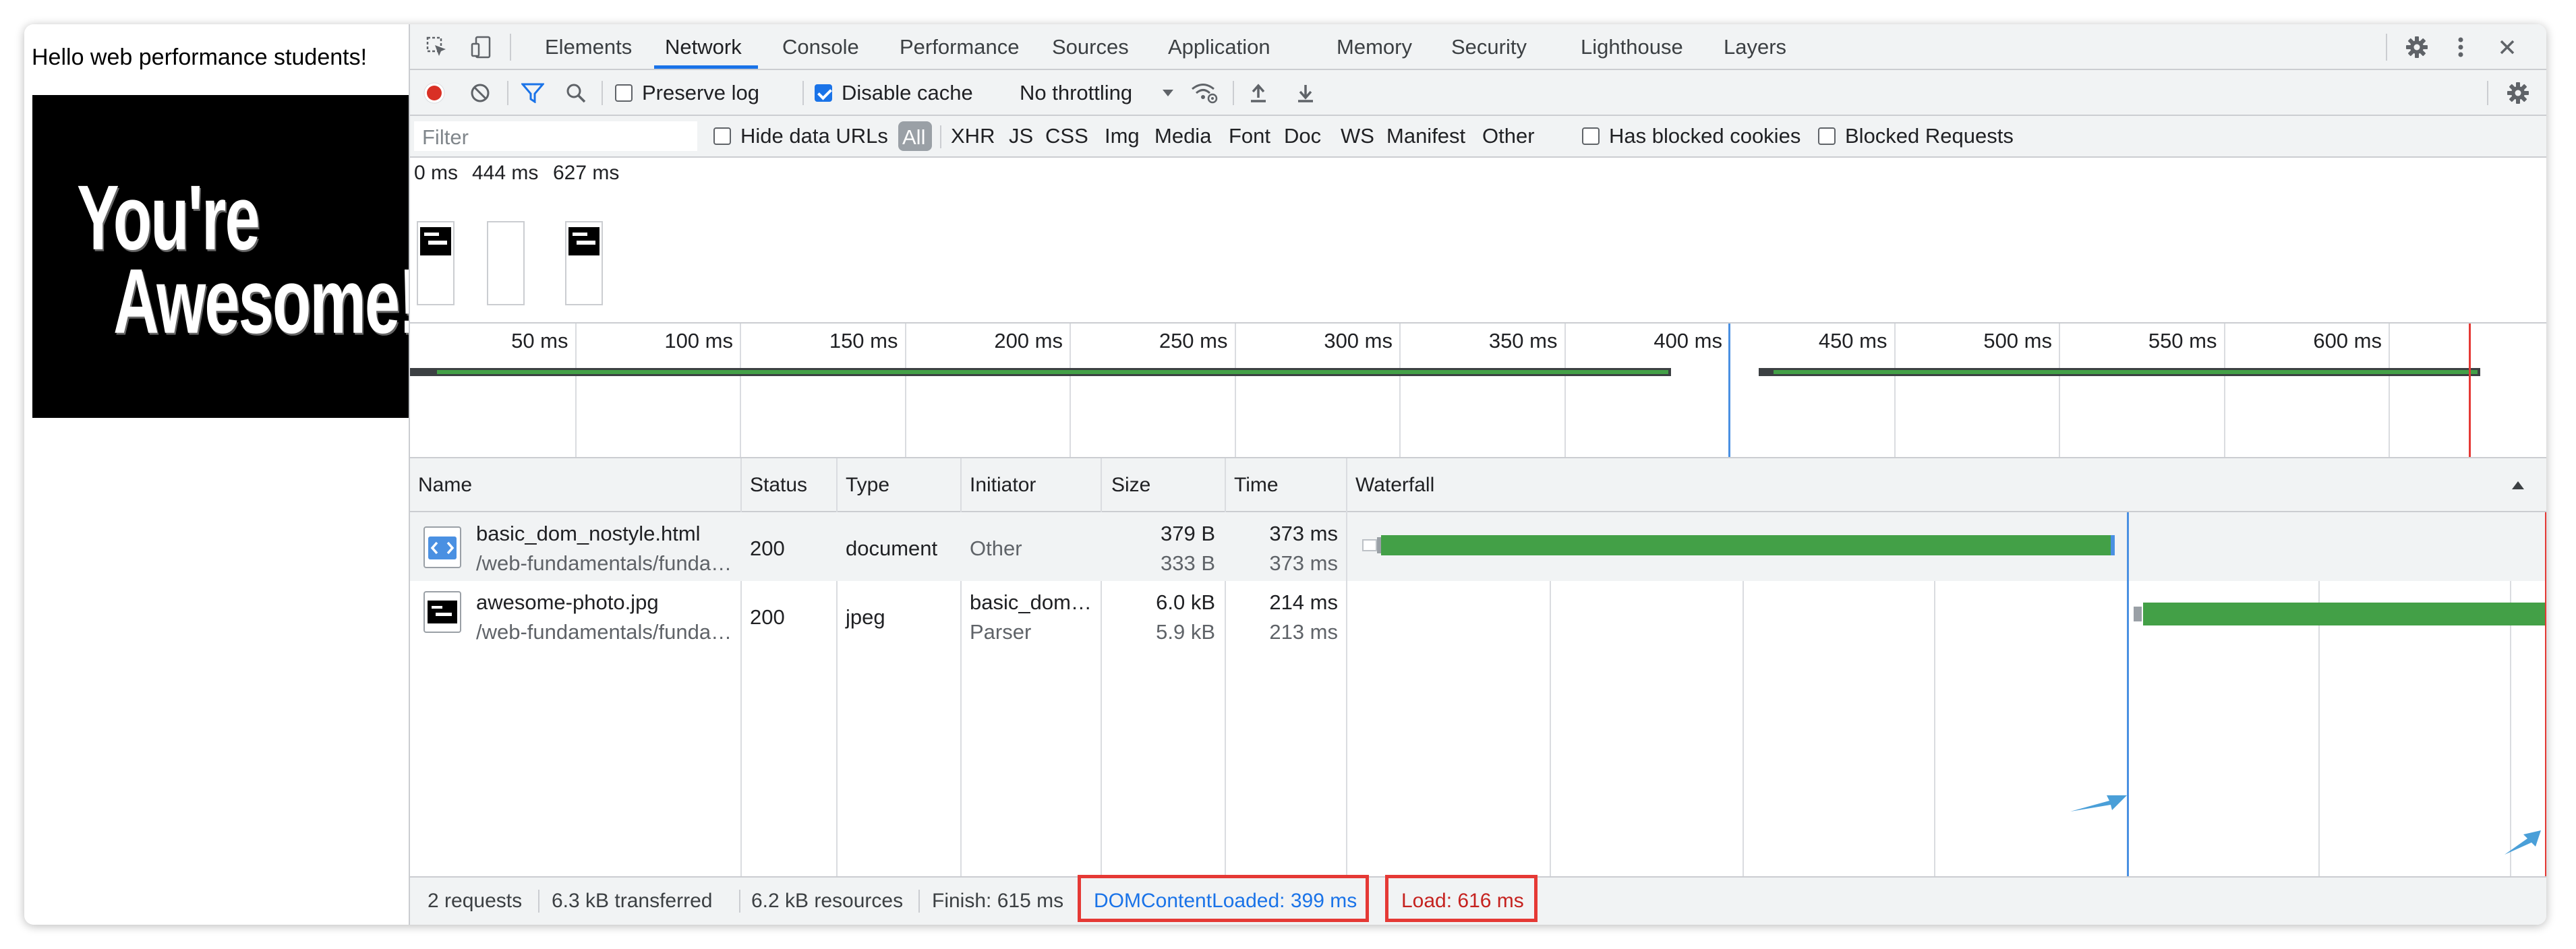 This screenshot has width=2576, height=949. What do you see at coordinates (1258, 93) in the screenshot?
I see `import-har-icon` at bounding box center [1258, 93].